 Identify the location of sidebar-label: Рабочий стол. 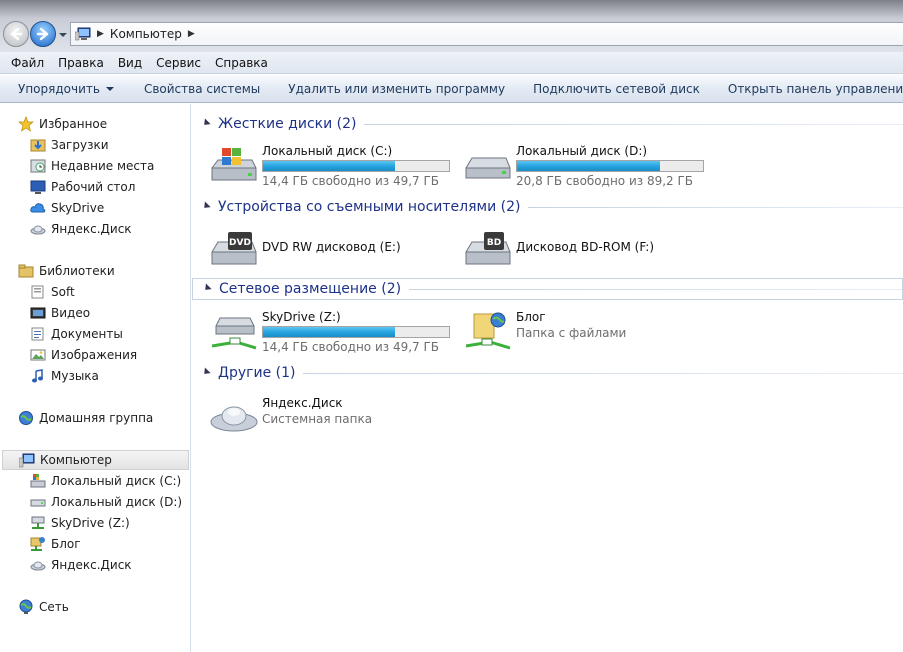
(93, 187).